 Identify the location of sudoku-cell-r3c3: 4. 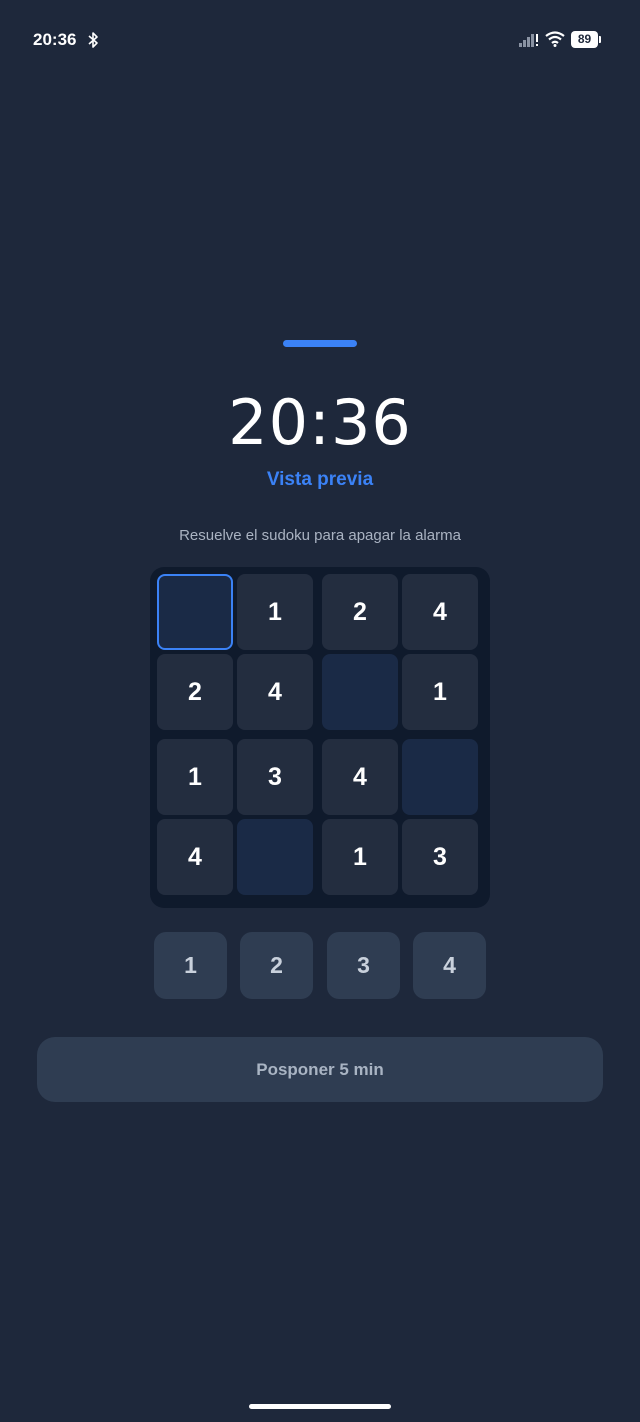
(360, 777).